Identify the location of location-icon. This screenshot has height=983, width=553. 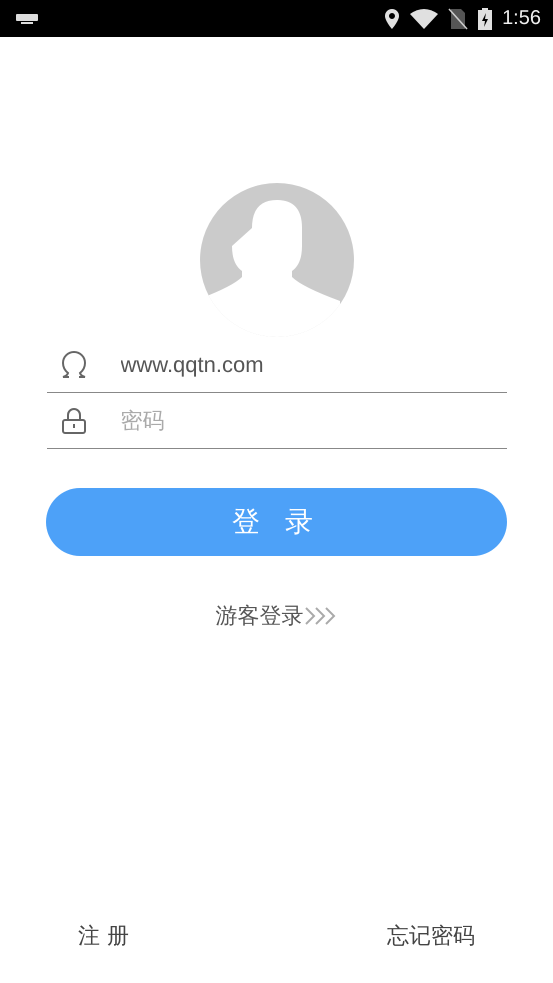
(392, 18).